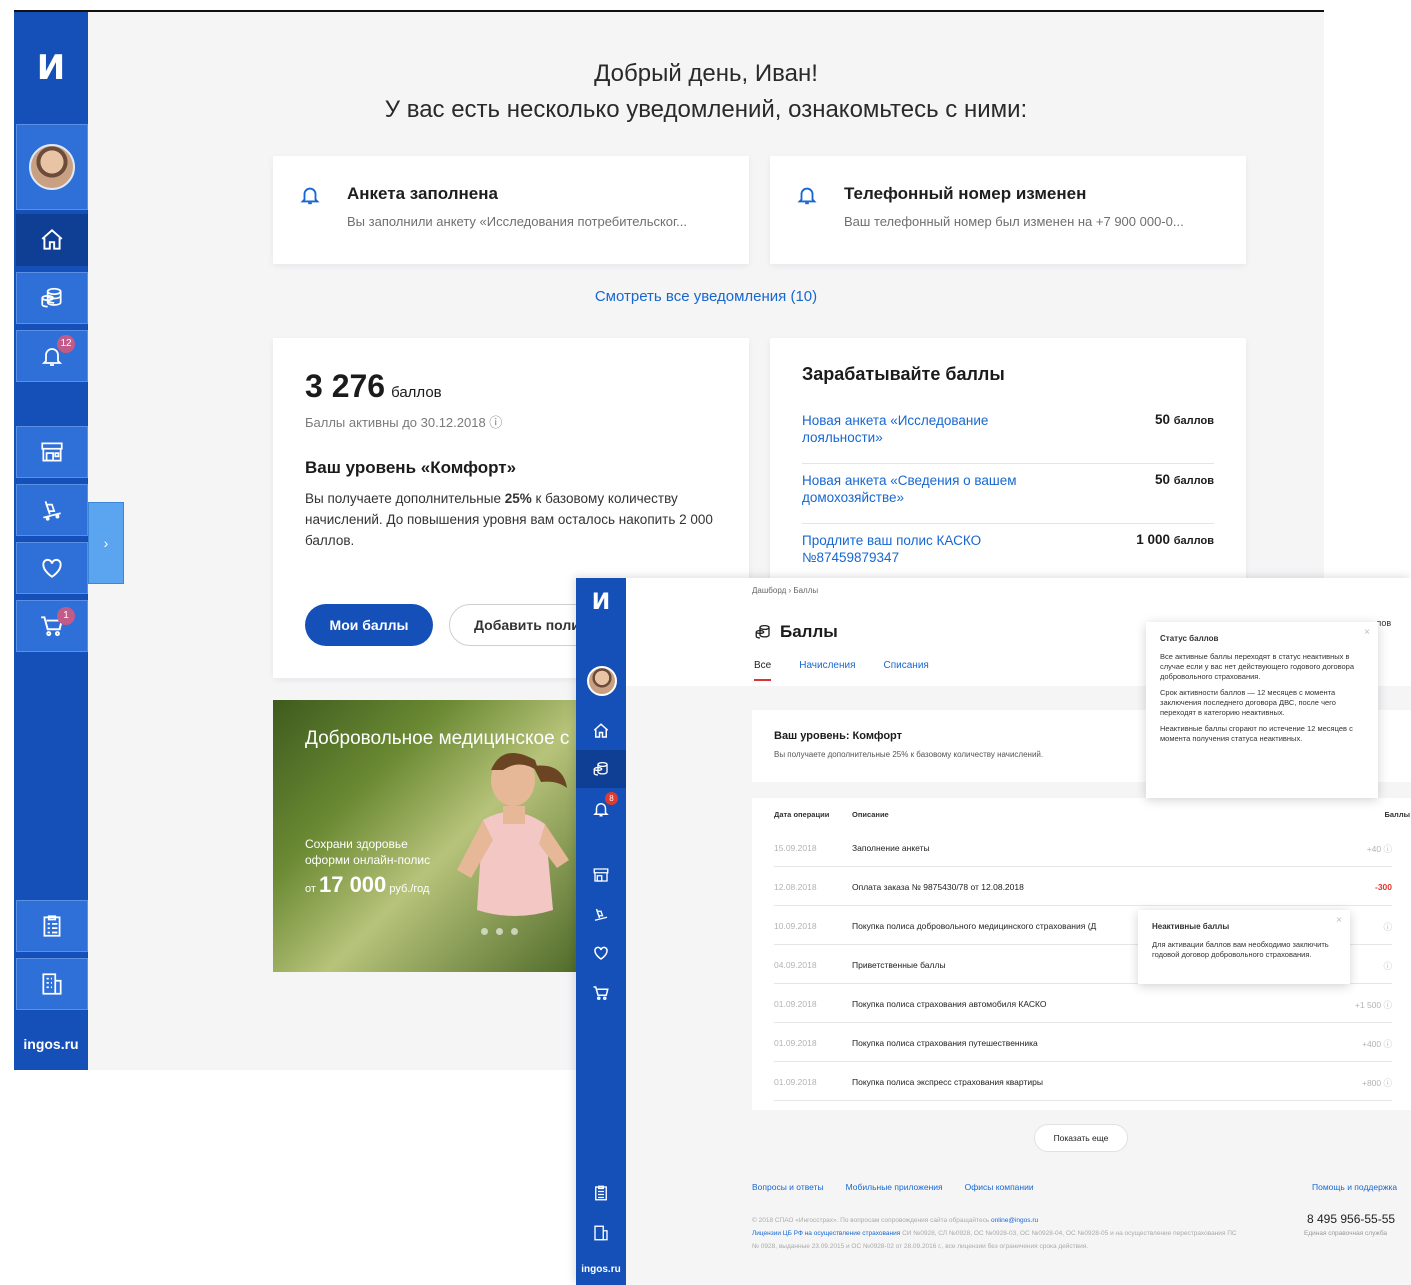 The image size is (1411, 1285). What do you see at coordinates (795, 848) in the screenshot?
I see `row-date: 15.09.2018` at bounding box center [795, 848].